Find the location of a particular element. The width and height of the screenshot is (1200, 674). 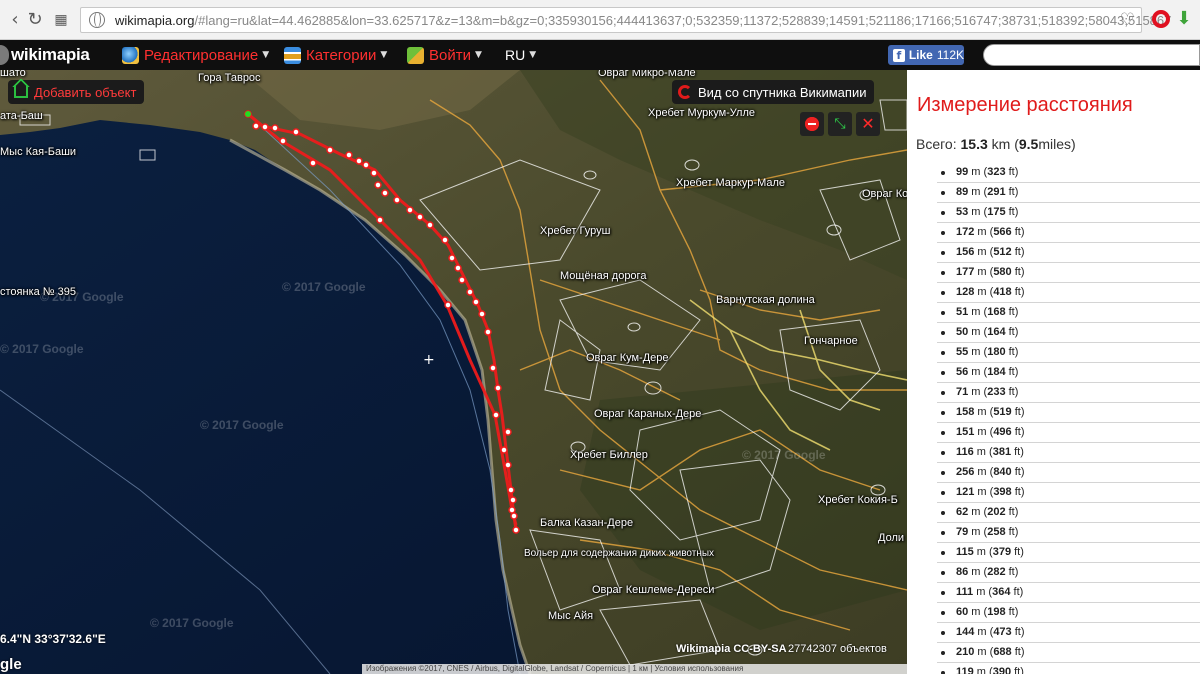

segment-item: 60 m (198 ft) is located at coordinates (1068, 613).